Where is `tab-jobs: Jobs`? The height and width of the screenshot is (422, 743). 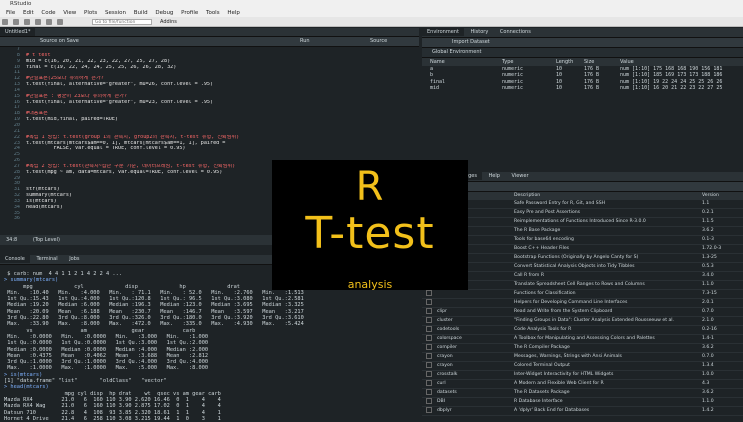
tab-jobs: Jobs is located at coordinates (74, 259).